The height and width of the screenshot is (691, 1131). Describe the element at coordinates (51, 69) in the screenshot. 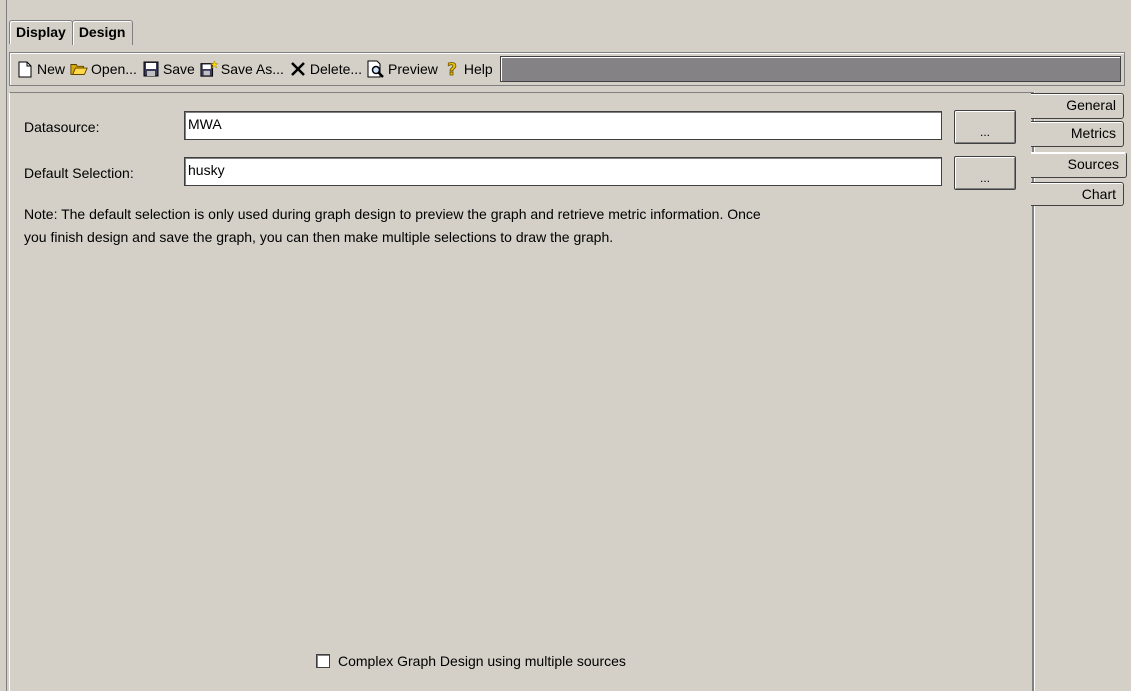

I see `new-label: New` at that location.